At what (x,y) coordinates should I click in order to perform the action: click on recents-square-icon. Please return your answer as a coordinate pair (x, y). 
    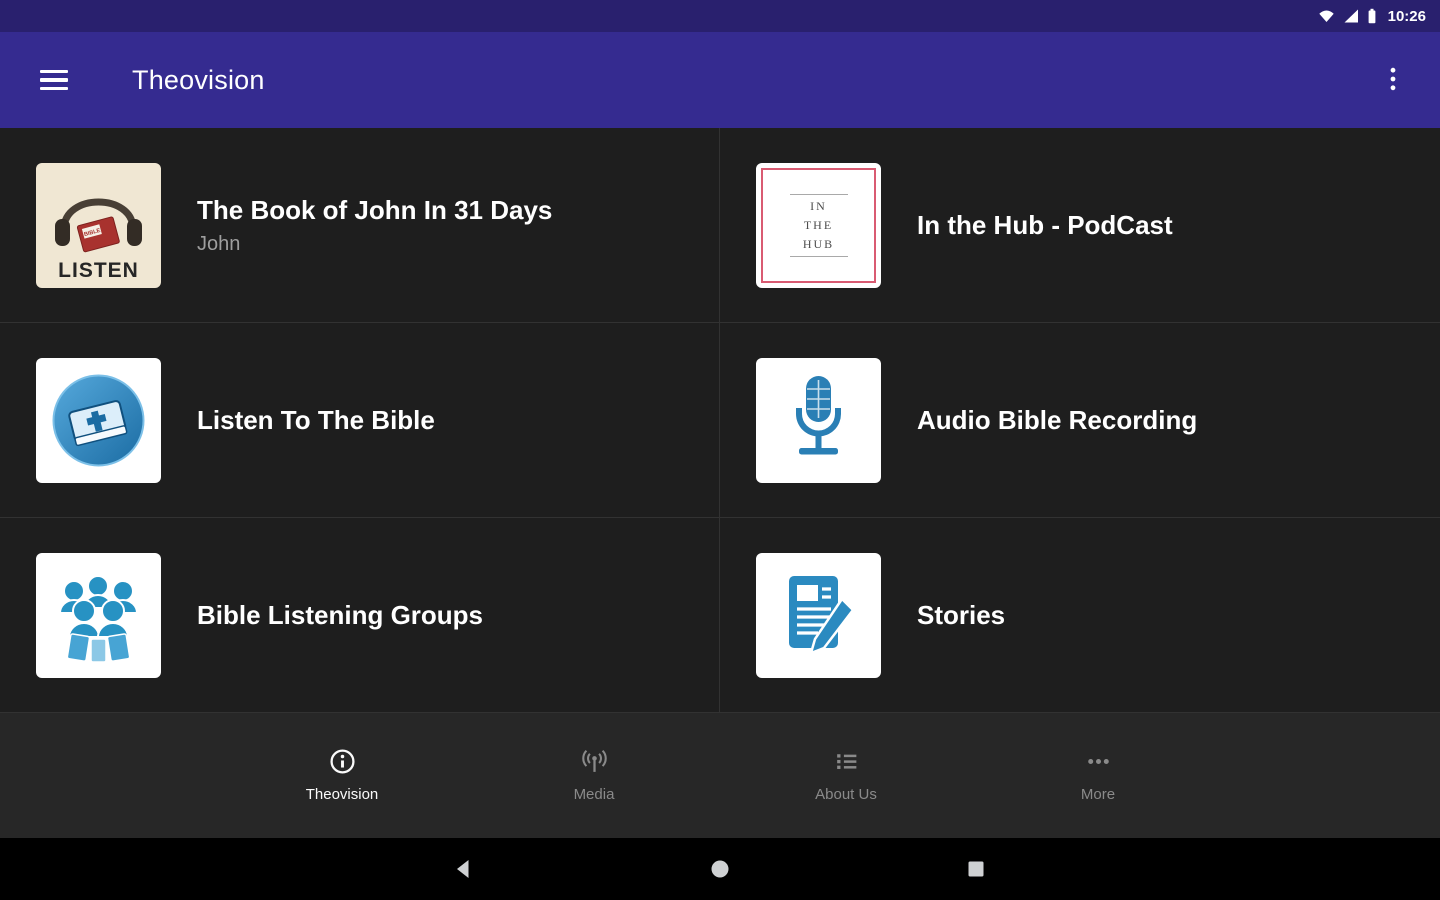
    Looking at the image, I should click on (976, 869).